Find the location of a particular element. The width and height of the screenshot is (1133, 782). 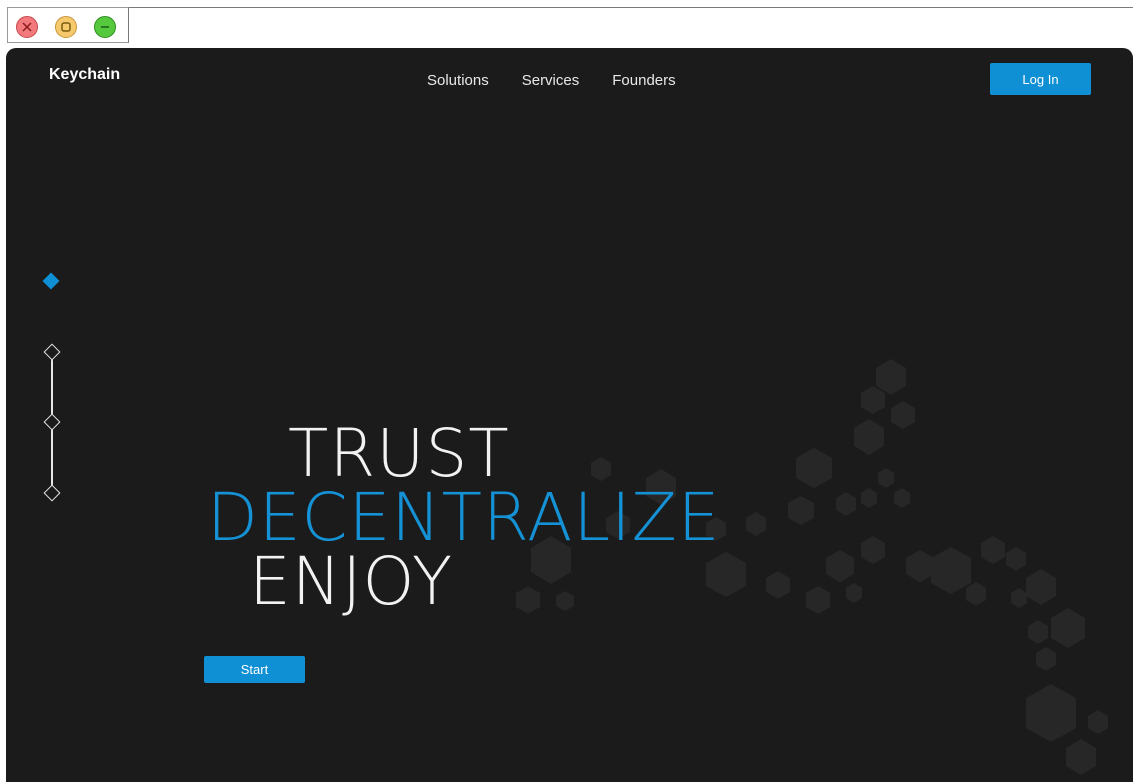

close-icon is located at coordinates (27, 27).